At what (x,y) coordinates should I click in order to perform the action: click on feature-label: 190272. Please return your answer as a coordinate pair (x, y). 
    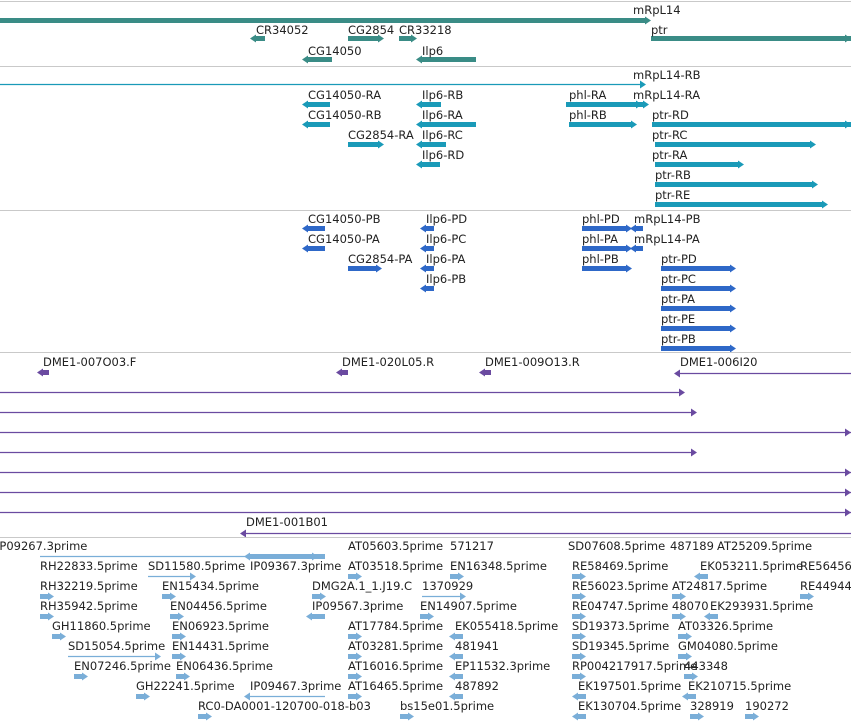
    Looking at the image, I should click on (767, 706).